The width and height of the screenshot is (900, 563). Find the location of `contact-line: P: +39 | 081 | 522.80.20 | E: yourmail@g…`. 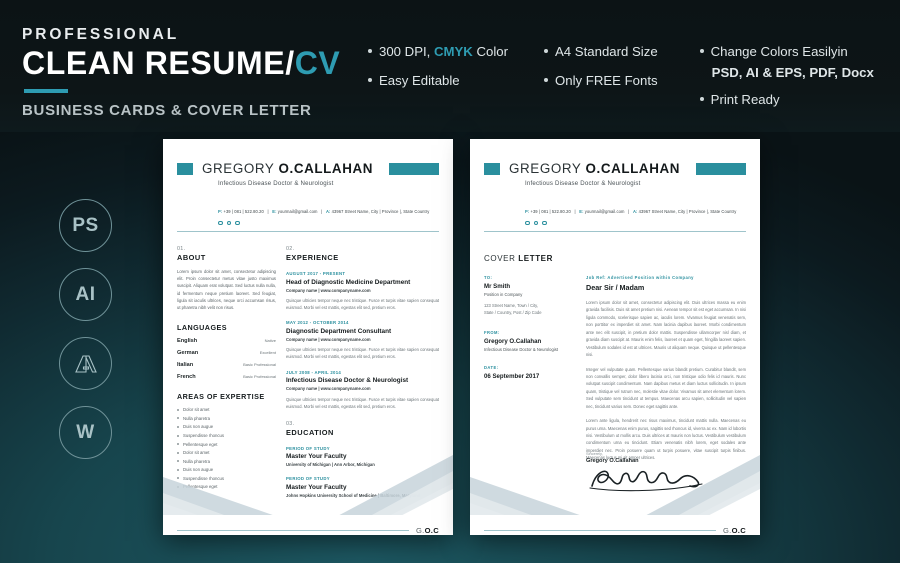

contact-line: P: +39 | 081 | 522.80.20 | E: yourmail@g… is located at coordinates (324, 211).